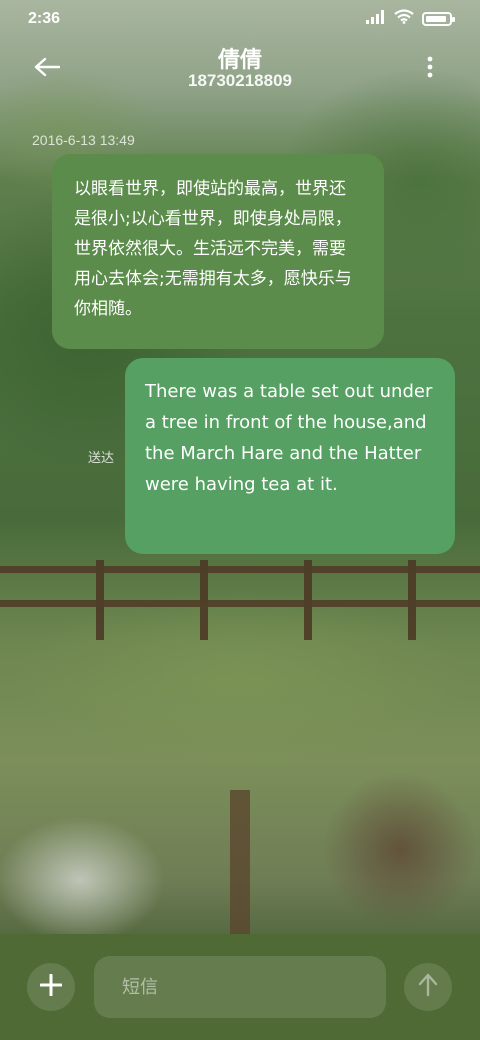  What do you see at coordinates (240, 19) in the screenshot?
I see `status-bar: 2:36` at bounding box center [240, 19].